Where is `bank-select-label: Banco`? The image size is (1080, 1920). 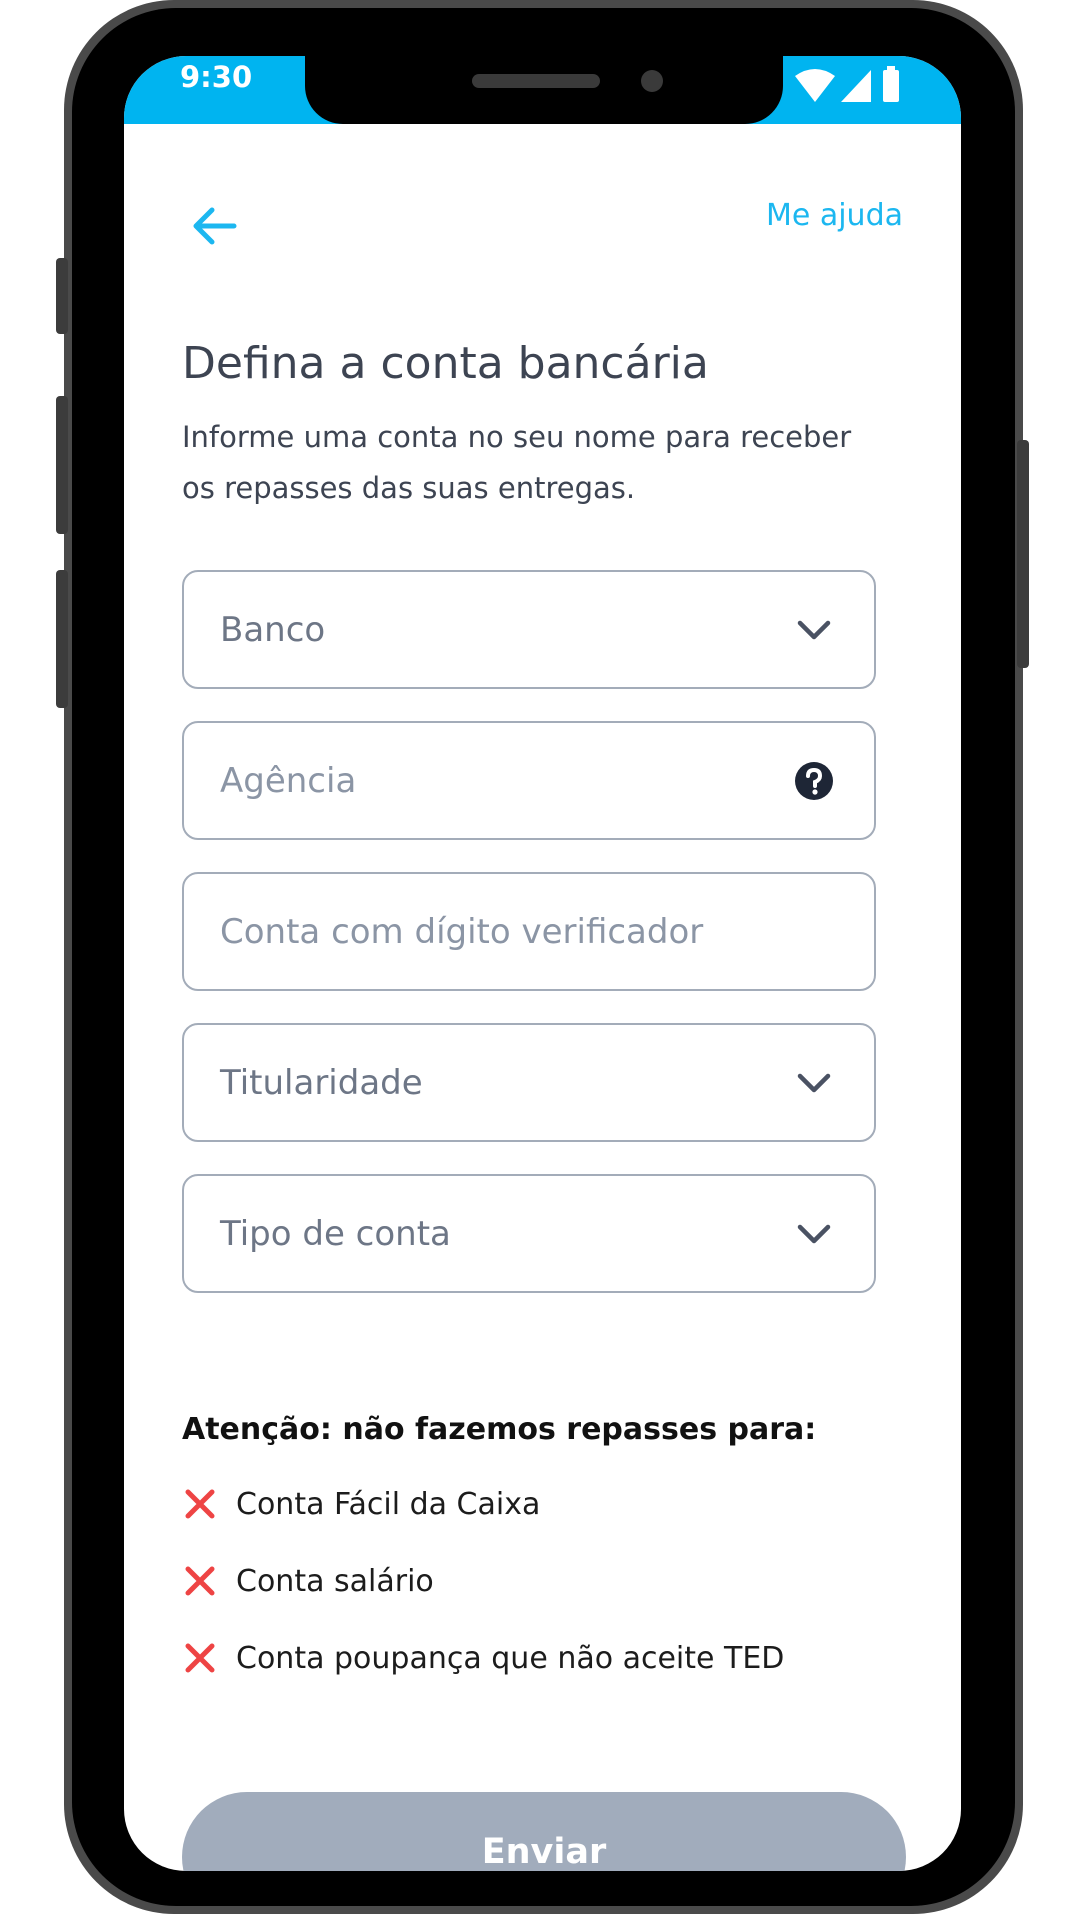 bank-select-label: Banco is located at coordinates (273, 630).